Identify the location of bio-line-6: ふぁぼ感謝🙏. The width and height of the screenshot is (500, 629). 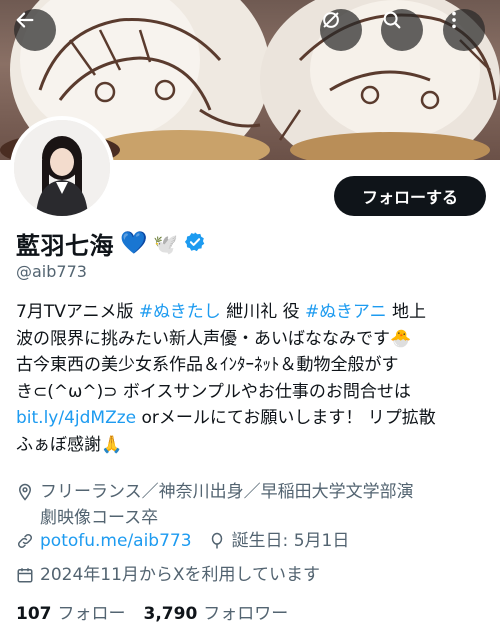
(69, 444).